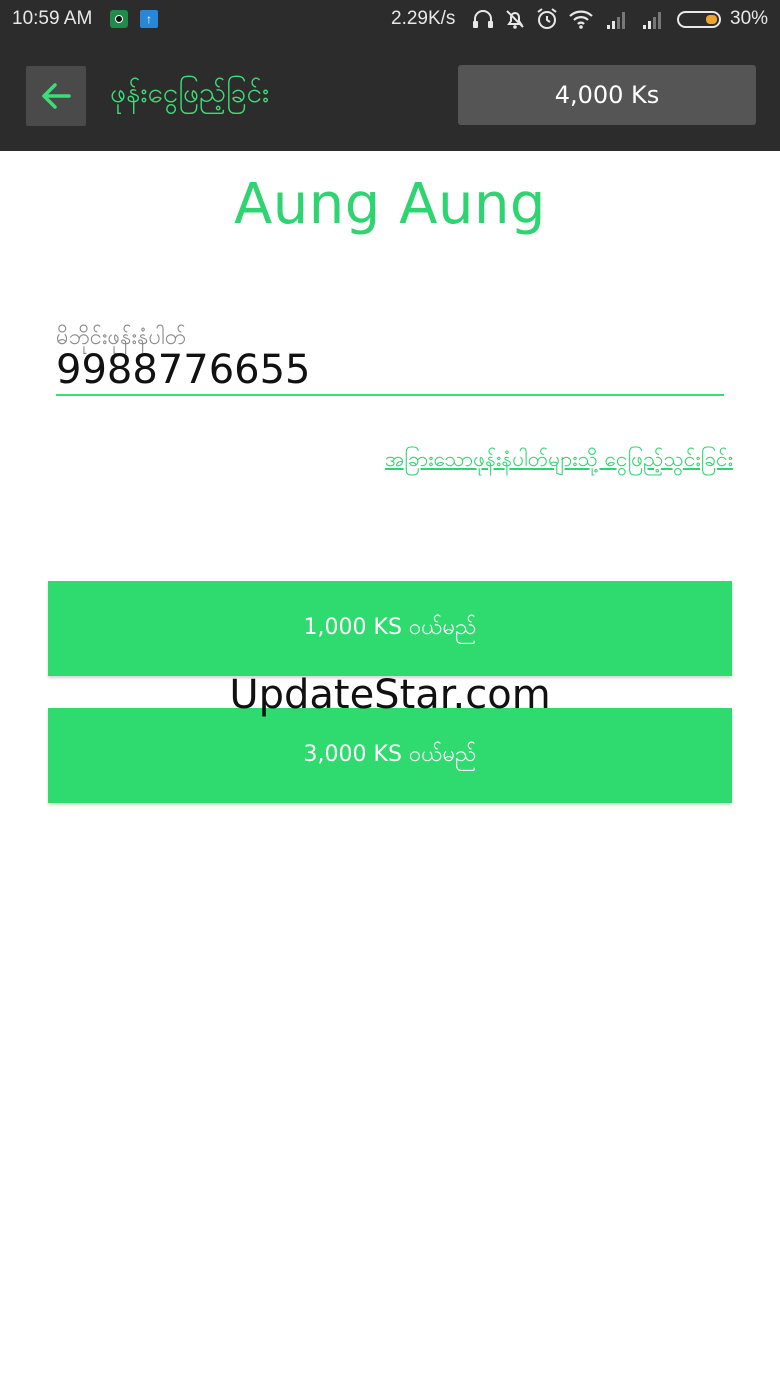 The height and width of the screenshot is (1386, 780). What do you see at coordinates (749, 18) in the screenshot?
I see `battery-percent: 30%` at bounding box center [749, 18].